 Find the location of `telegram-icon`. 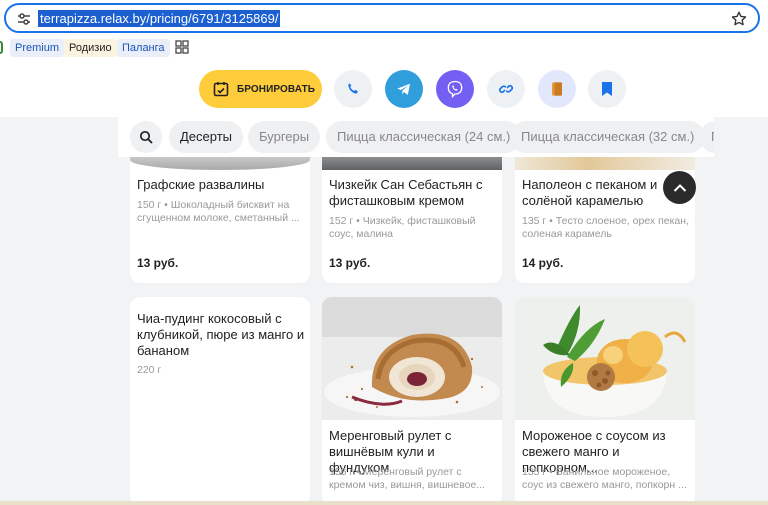

telegram-icon is located at coordinates (403, 89).